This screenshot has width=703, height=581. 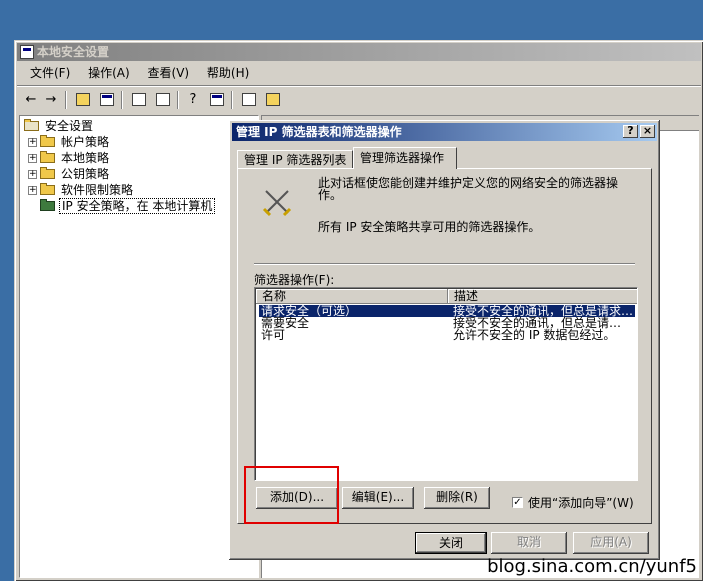 What do you see at coordinates (444, 132) in the screenshot?
I see `dialog-titlebar: 管理 IP 筛选器表和筛选器操作 ? ×` at bounding box center [444, 132].